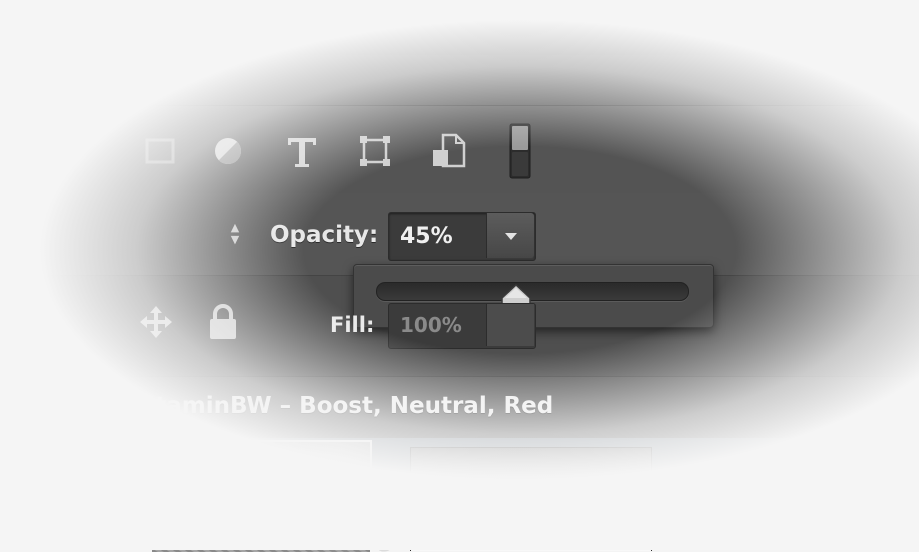 The height and width of the screenshot is (552, 919). I want to click on chevron-down-icon, so click(510, 236).